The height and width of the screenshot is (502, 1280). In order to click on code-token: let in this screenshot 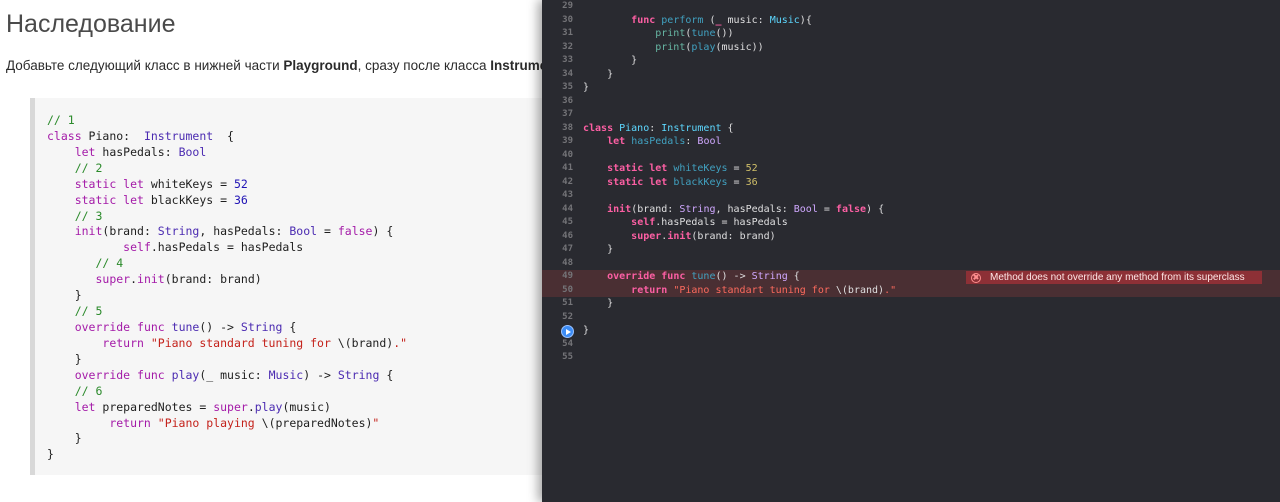, I will do `click(619, 141)`.